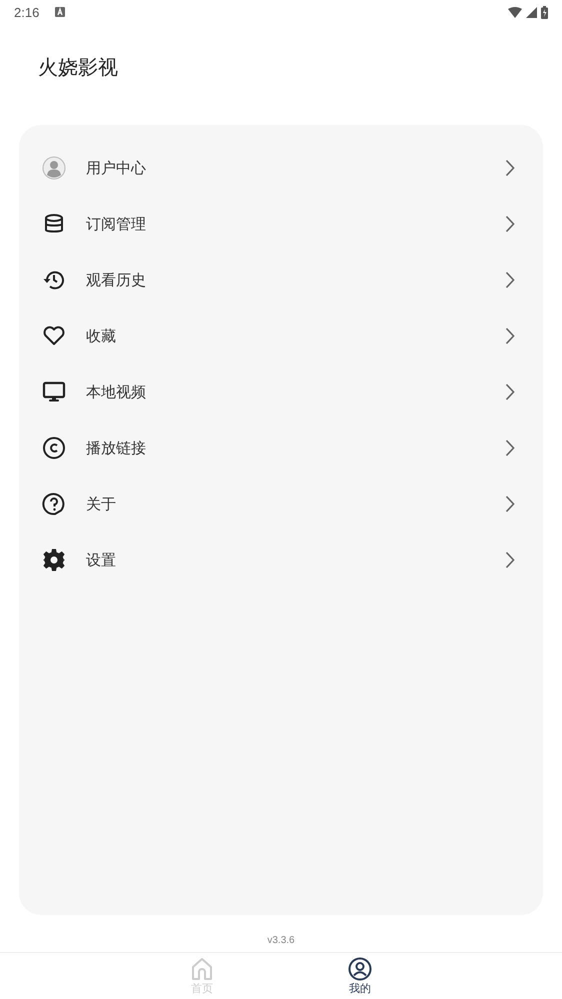 This screenshot has width=562, height=999. I want to click on menu-item: 收藏, so click(281, 336).